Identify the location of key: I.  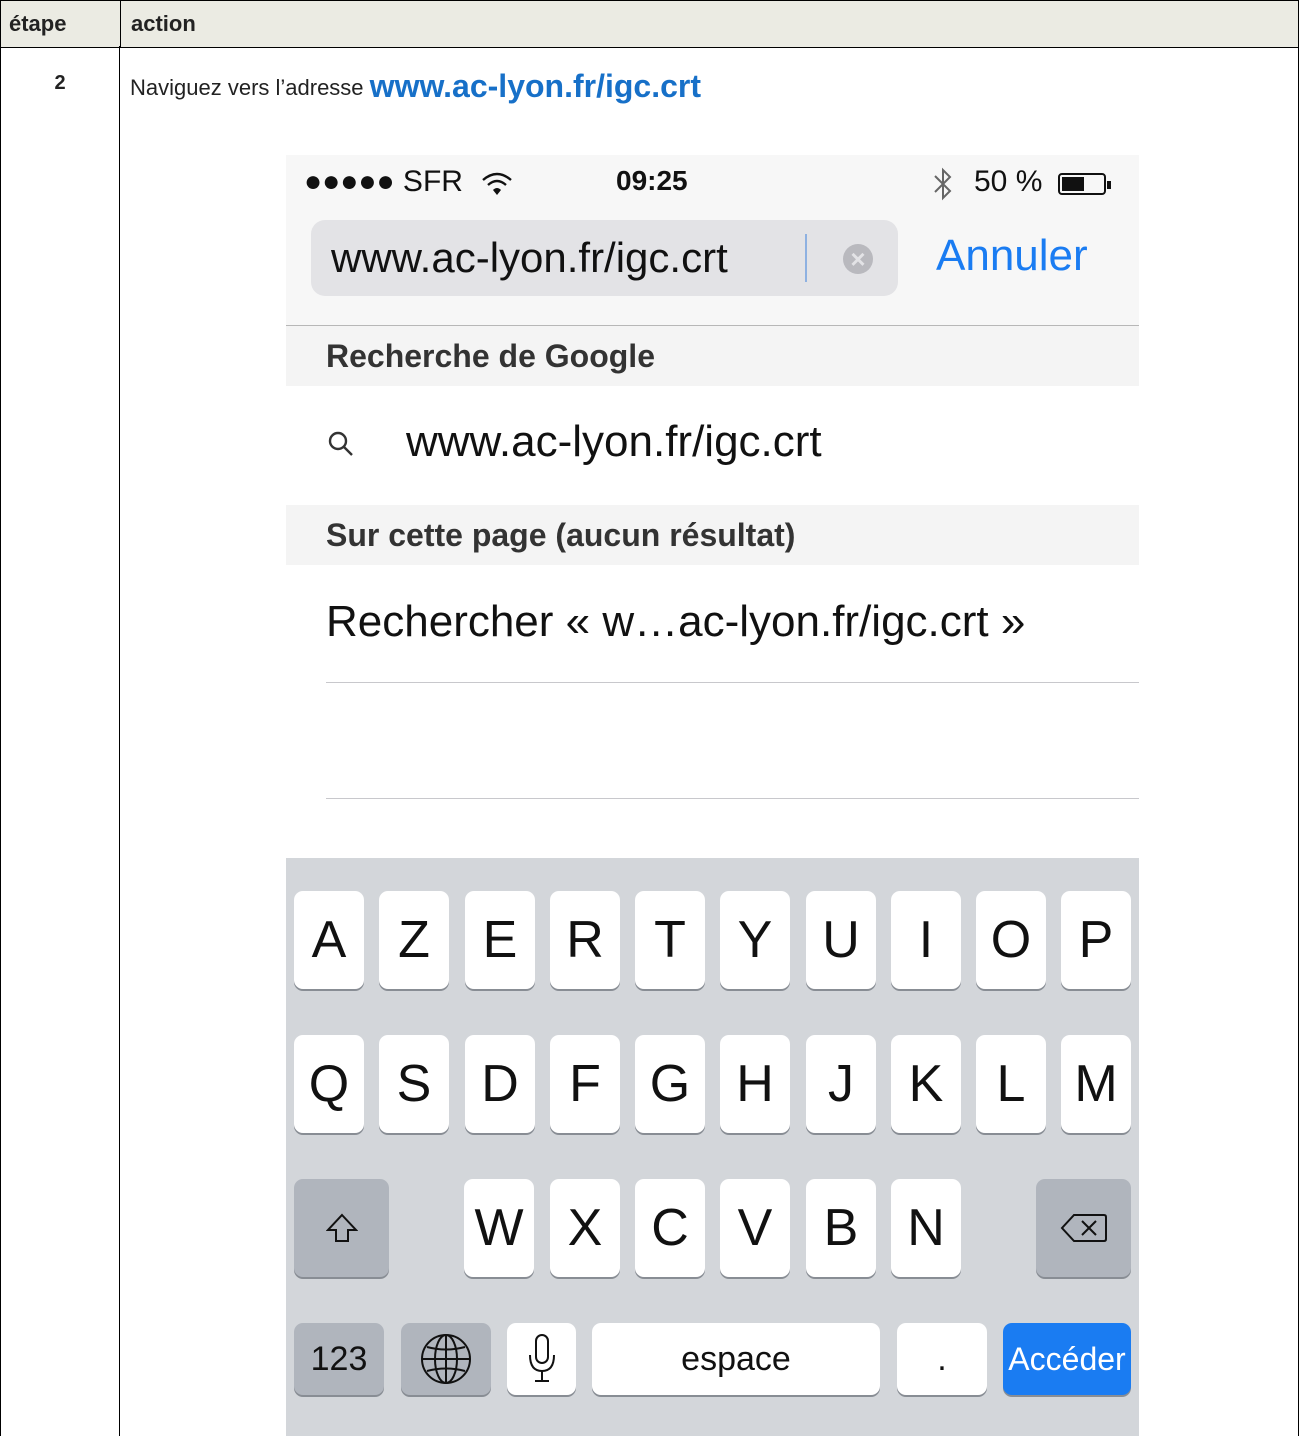
(926, 940).